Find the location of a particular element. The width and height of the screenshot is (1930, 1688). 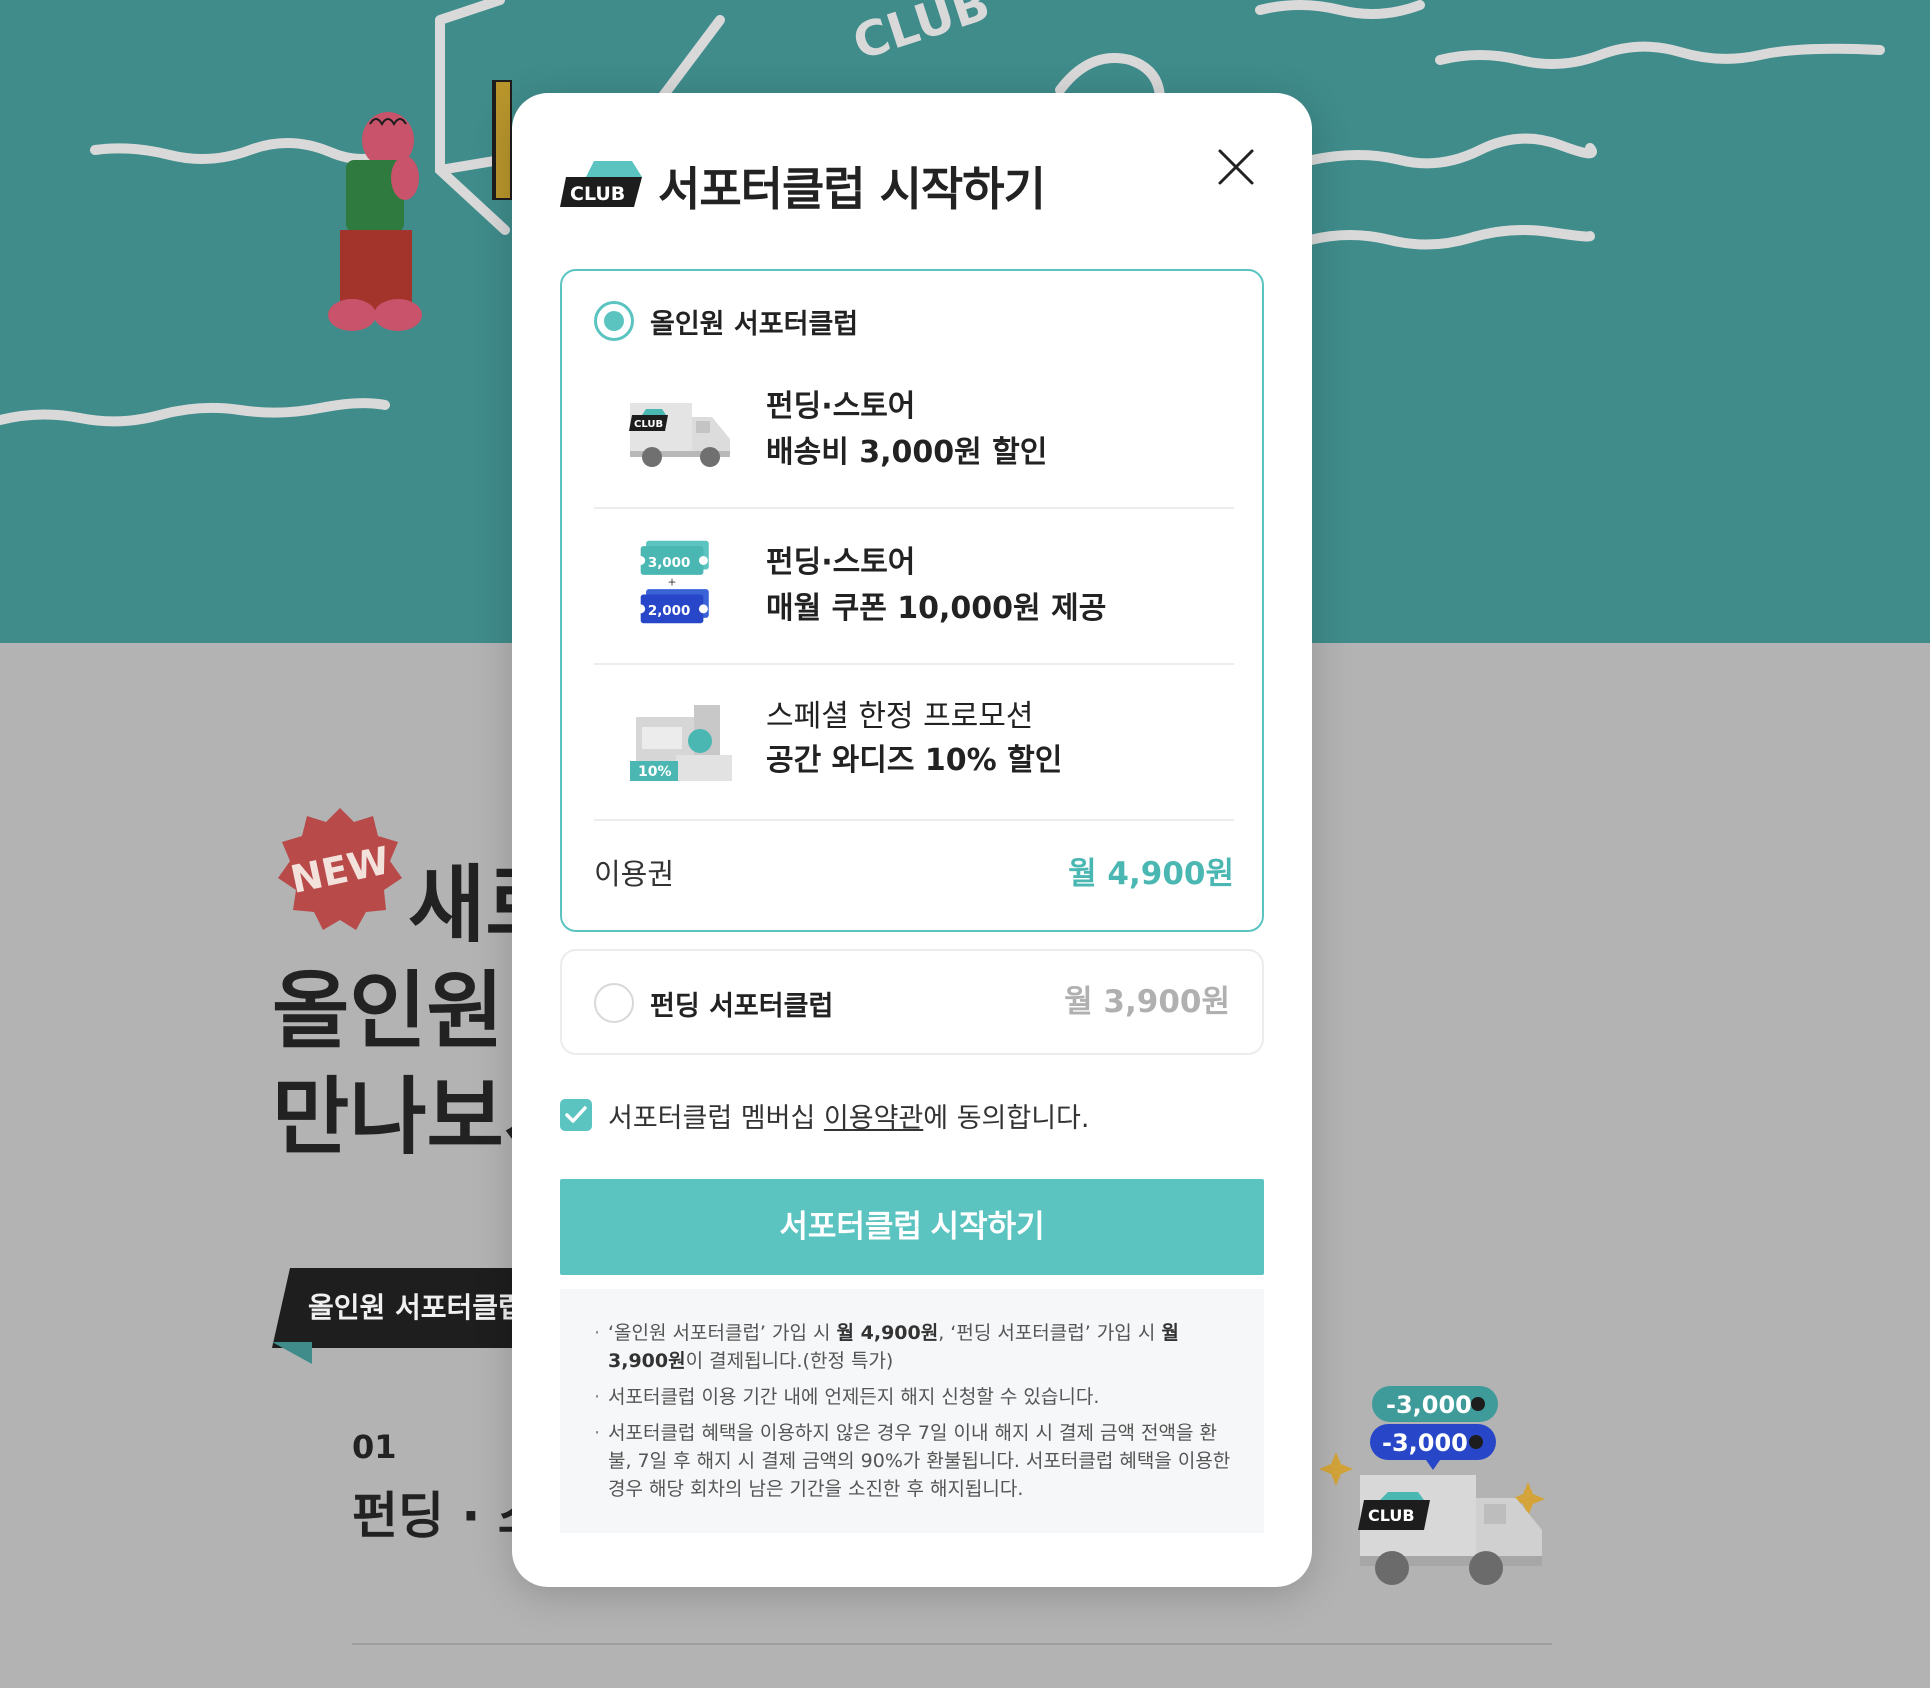

new-badge: NEW is located at coordinates (340, 870).